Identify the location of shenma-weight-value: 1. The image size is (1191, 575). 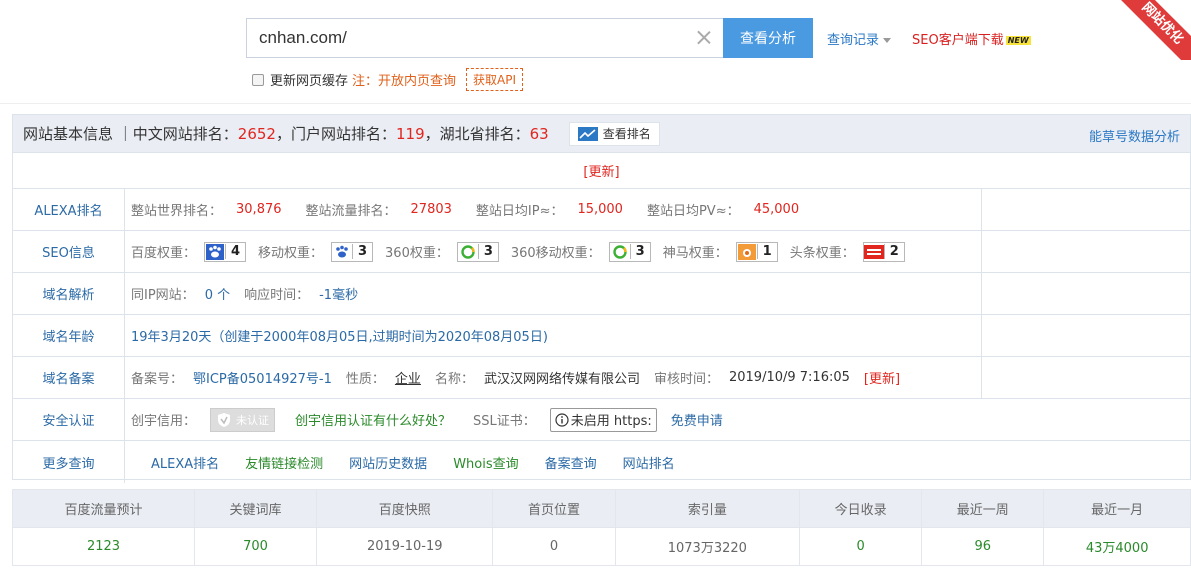
(766, 251).